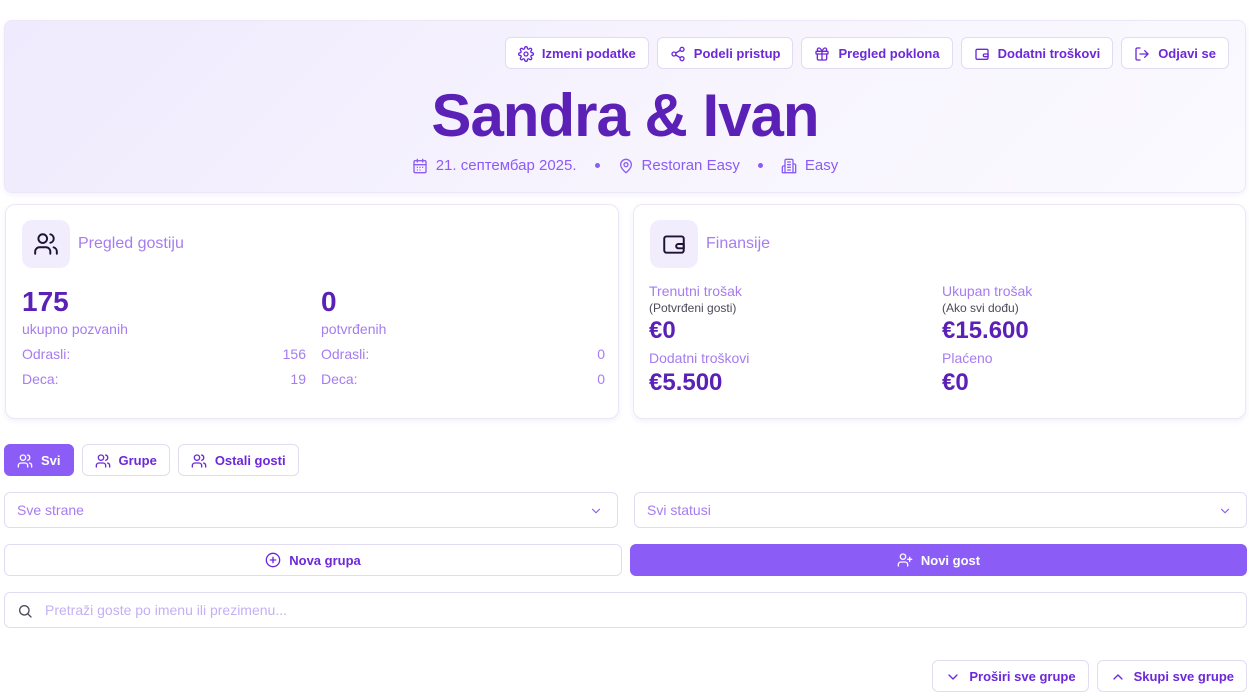  I want to click on confirmed-kids-label: Deca:, so click(339, 379).